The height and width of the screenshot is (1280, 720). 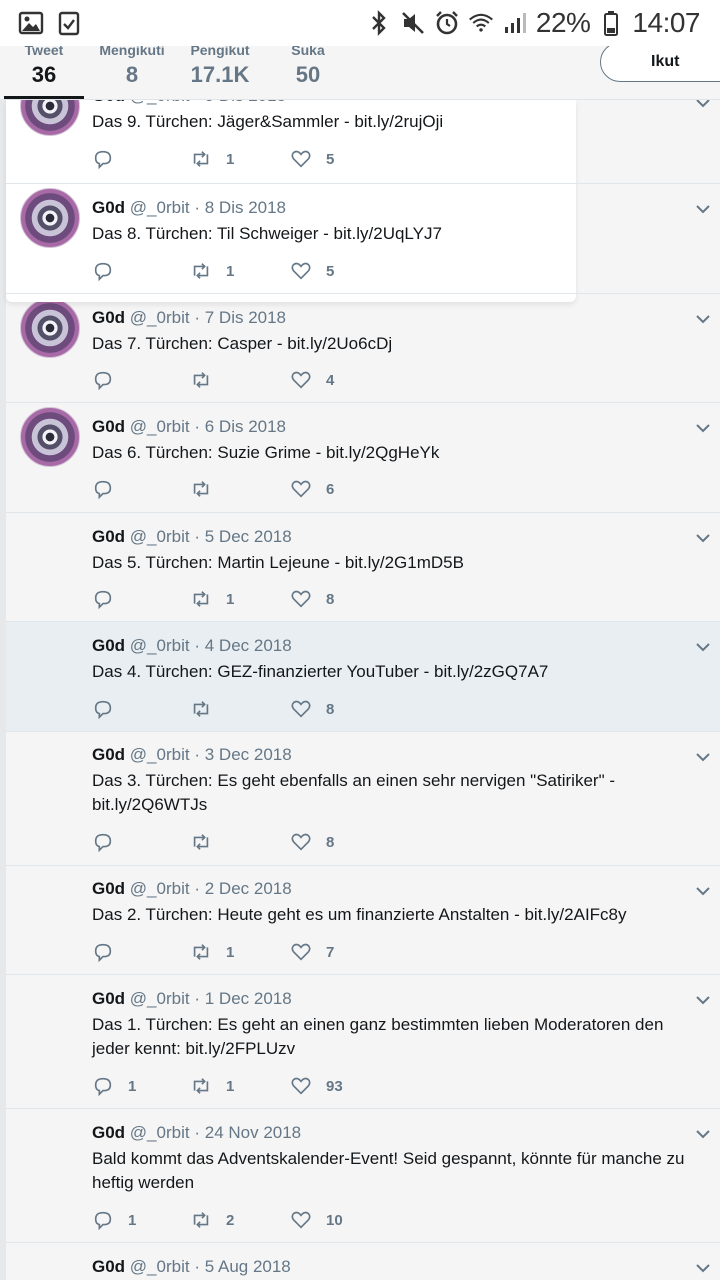 I want to click on tweet-date: 3 Dec 2018, so click(x=248, y=754).